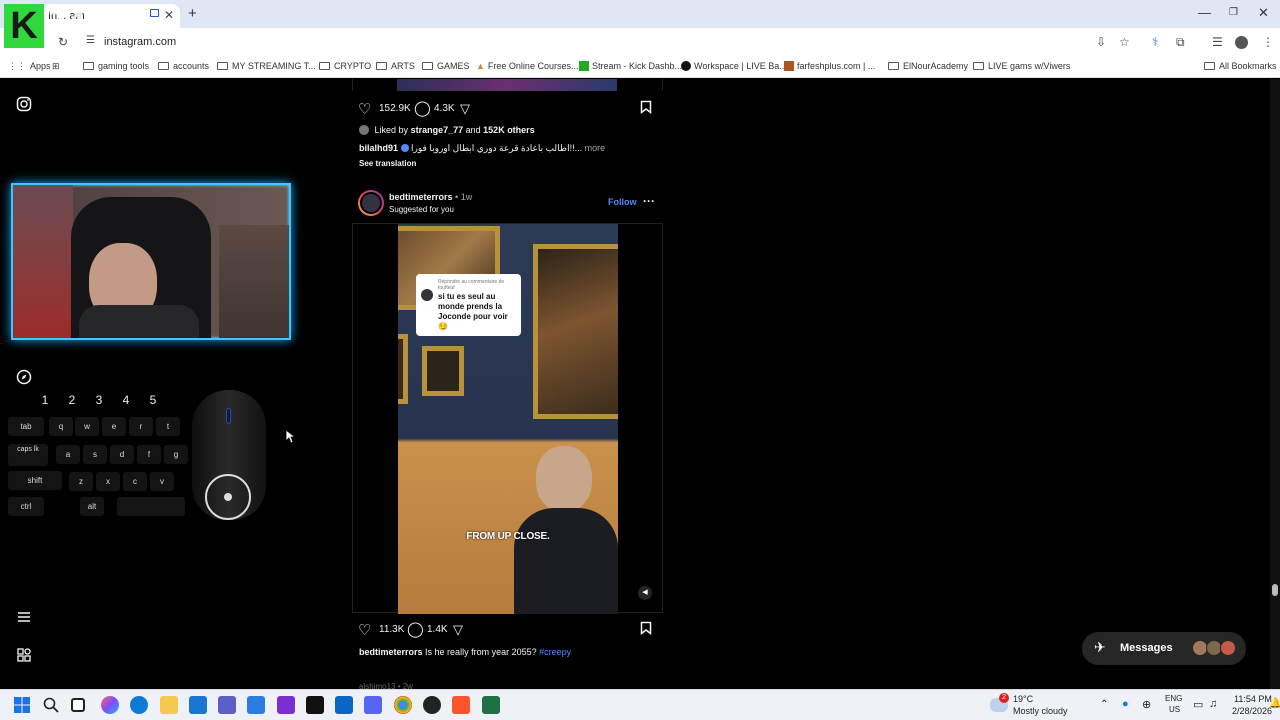 The image size is (1280, 720). Describe the element at coordinates (432, 705) in the screenshot. I see `obs-icon` at that location.